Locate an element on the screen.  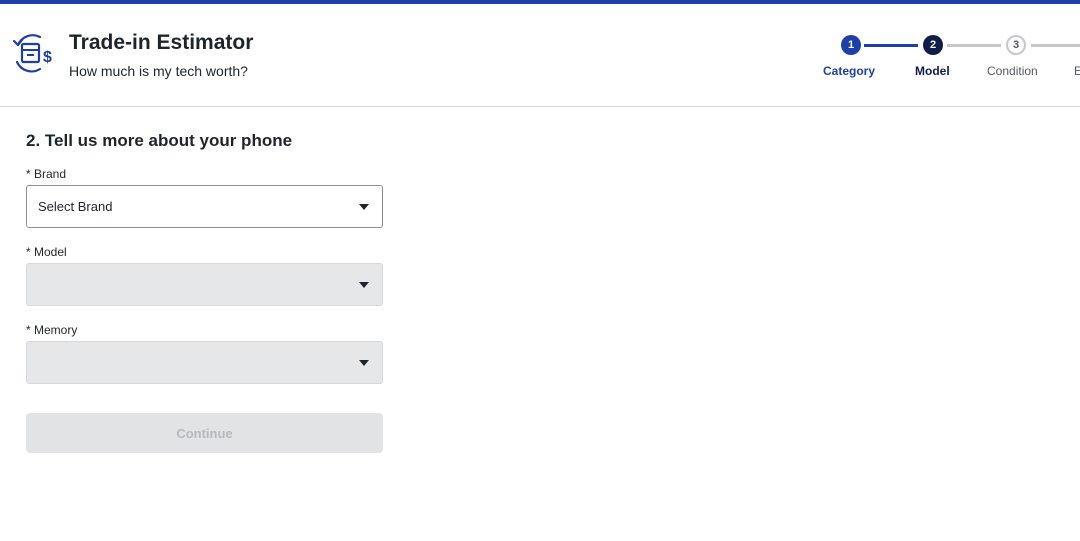
memory-label: * Memory is located at coordinates (52, 330).